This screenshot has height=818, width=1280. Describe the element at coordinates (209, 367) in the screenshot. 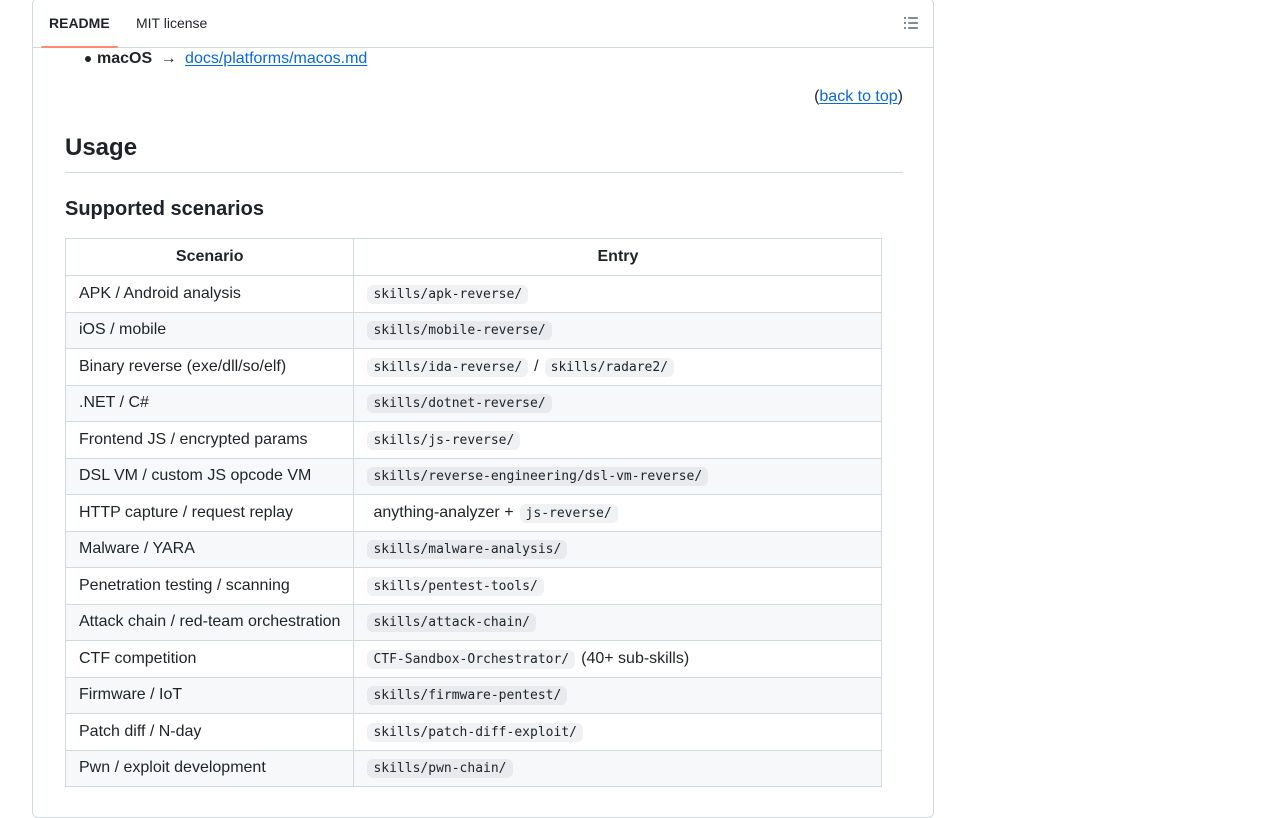

I see `scenario-cell: Binary reverse (exe/dll/so/elf)` at that location.